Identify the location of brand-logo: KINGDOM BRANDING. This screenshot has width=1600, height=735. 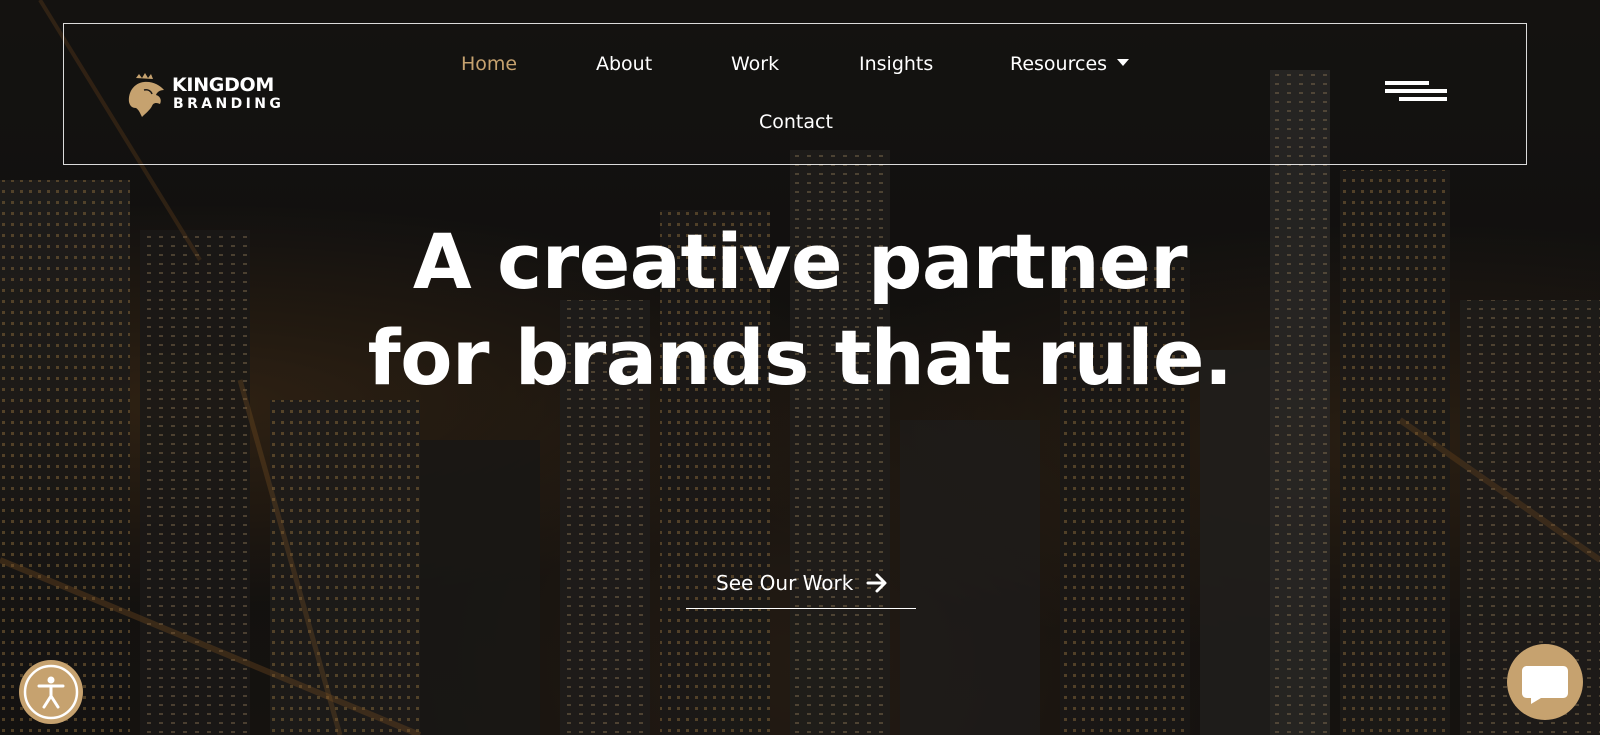
(202, 97).